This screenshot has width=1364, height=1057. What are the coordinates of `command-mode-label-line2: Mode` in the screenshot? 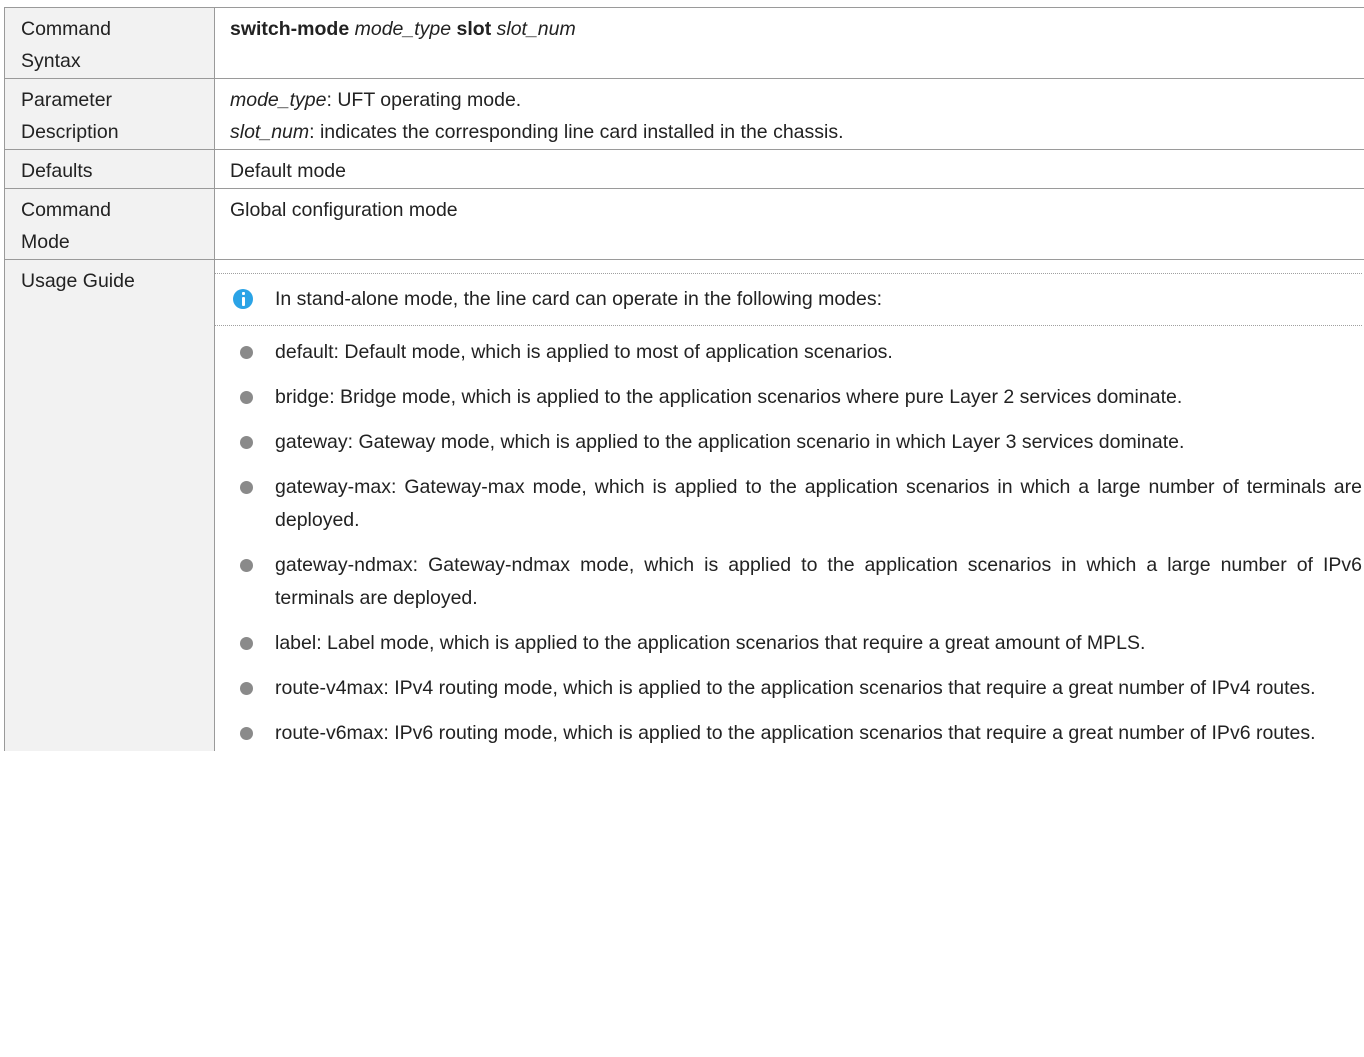 It's located at (45, 242).